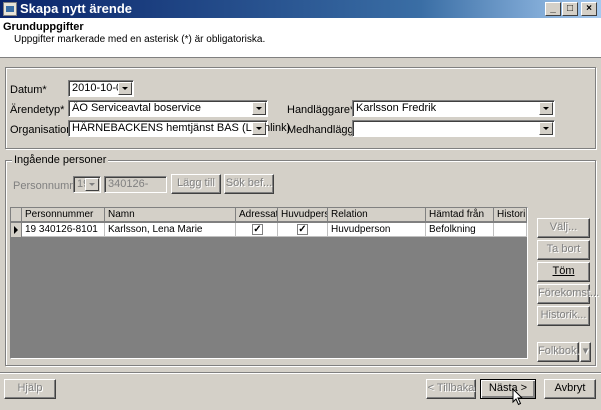  Describe the element at coordinates (170, 230) in the screenshot. I see `cell-namn: Karlsson, Lena Marie` at that location.